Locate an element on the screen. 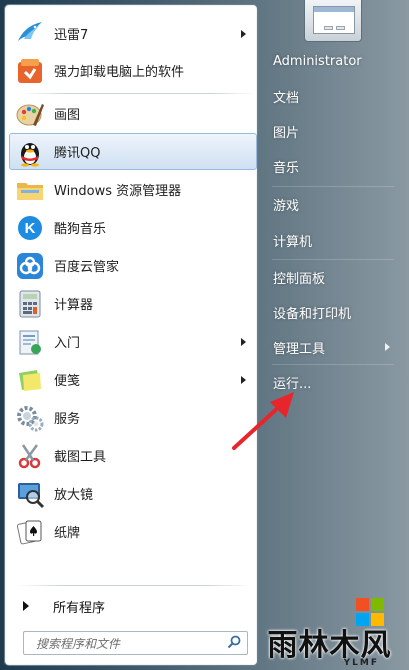 This screenshot has height=670, width=409. svg-text: K is located at coordinates (30, 228).